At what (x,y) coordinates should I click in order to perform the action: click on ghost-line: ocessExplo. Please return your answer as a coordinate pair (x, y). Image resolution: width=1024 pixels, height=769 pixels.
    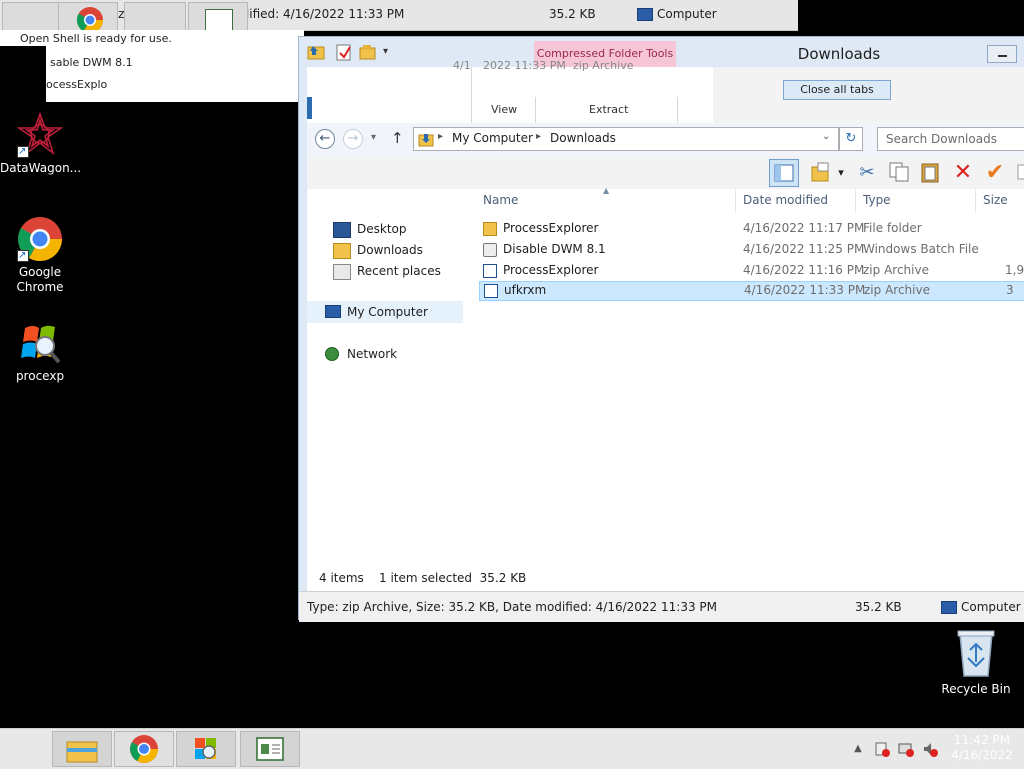
    Looking at the image, I should click on (77, 84).